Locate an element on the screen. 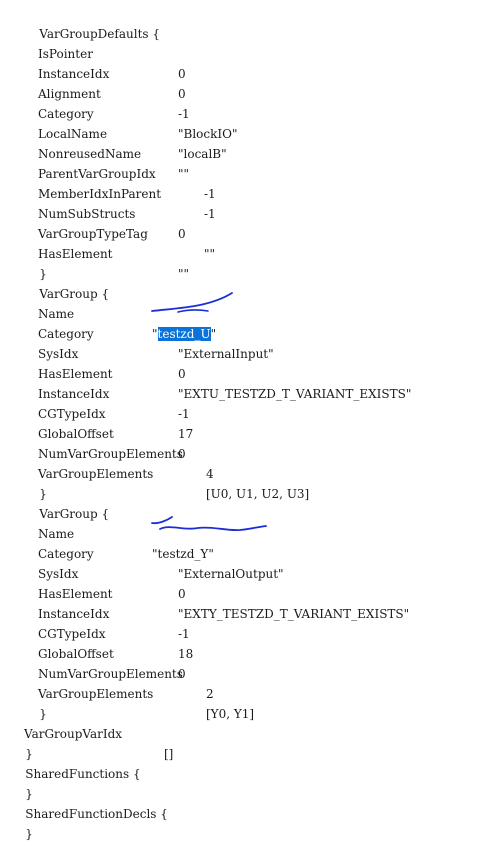  code-line: NumVarGroupElements 4 is located at coordinates (126, 452).